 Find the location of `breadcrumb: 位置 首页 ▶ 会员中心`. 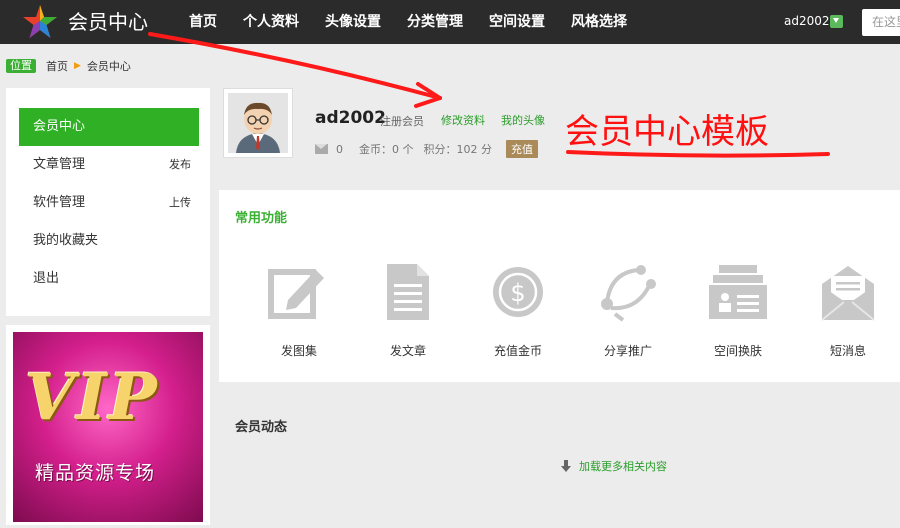

breadcrumb: 位置 首页 ▶ 会员中心 is located at coordinates (68, 66).